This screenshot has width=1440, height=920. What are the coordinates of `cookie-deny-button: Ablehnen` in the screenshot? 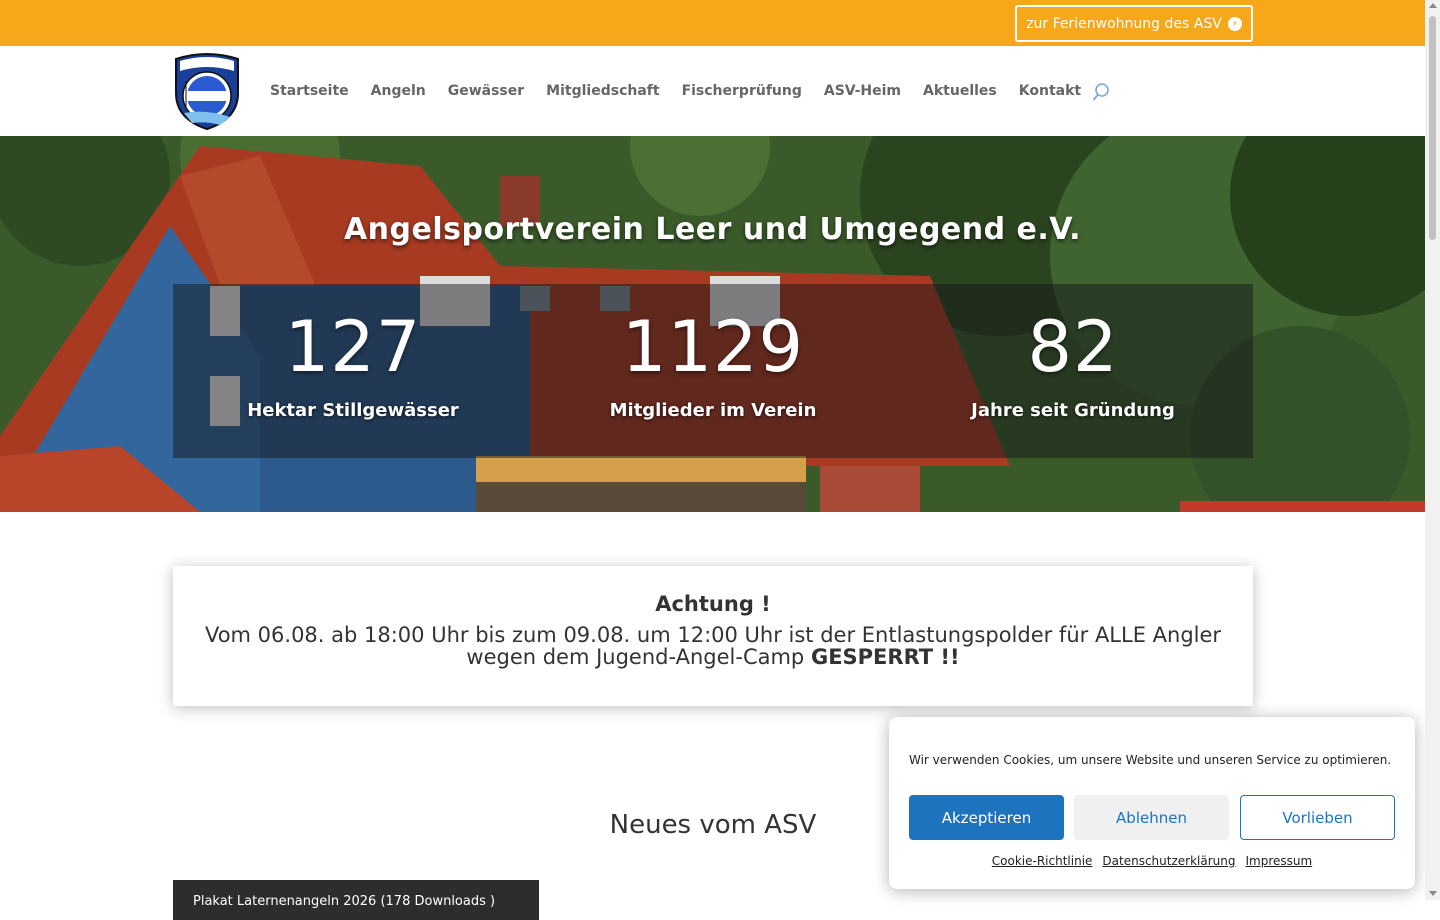 It's located at (1151, 817).